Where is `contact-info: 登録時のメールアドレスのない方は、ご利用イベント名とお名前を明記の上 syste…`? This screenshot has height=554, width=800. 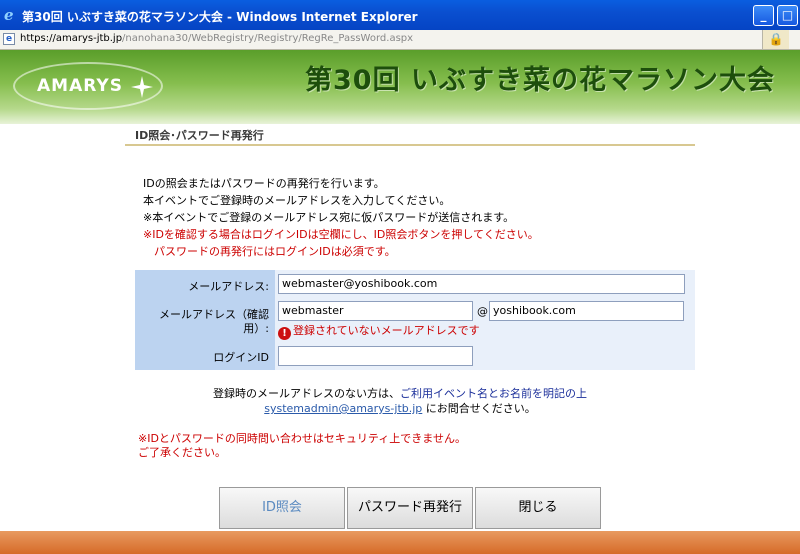
contact-info: 登録時のメールアドレスのない方は、ご利用イベント名とお名前を明記の上 syste… is located at coordinates (400, 401).